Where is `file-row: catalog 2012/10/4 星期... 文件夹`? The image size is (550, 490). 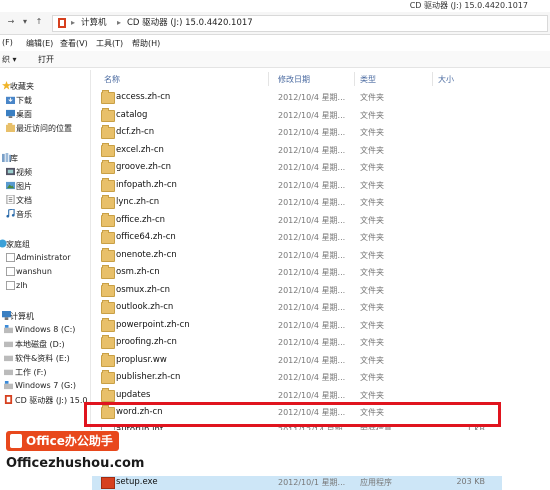
file-row: catalog 2012/10/4 星期... 文件夹 is located at coordinates (297, 115).